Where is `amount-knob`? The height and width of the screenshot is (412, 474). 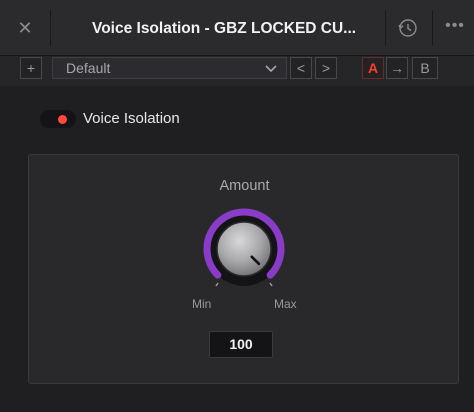 amount-knob is located at coordinates (244, 251).